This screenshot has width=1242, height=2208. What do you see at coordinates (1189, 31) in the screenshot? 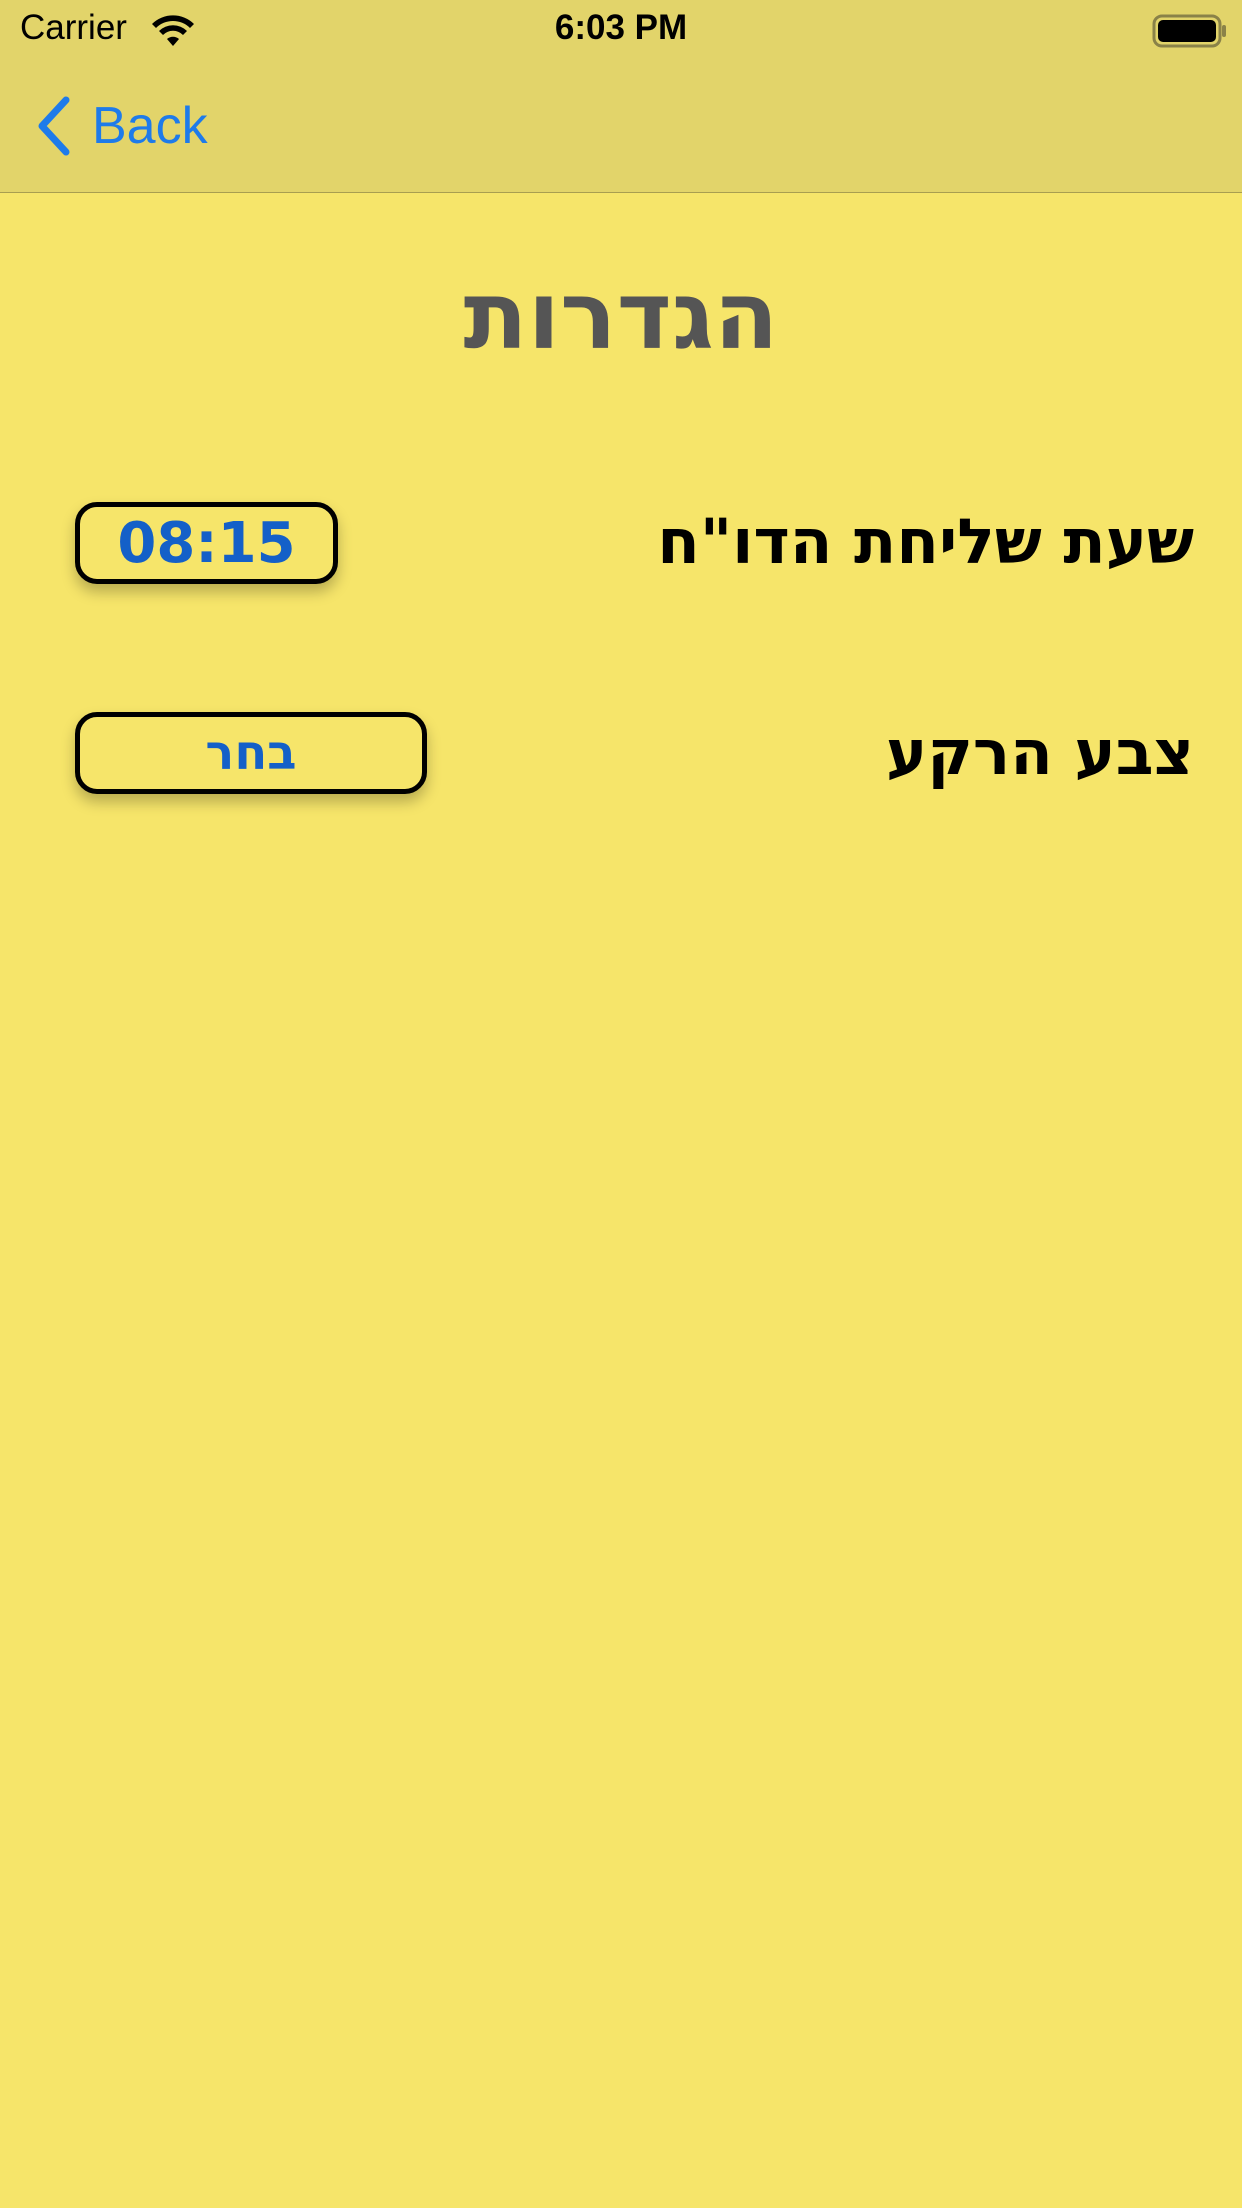
I see `battery-icon` at bounding box center [1189, 31].